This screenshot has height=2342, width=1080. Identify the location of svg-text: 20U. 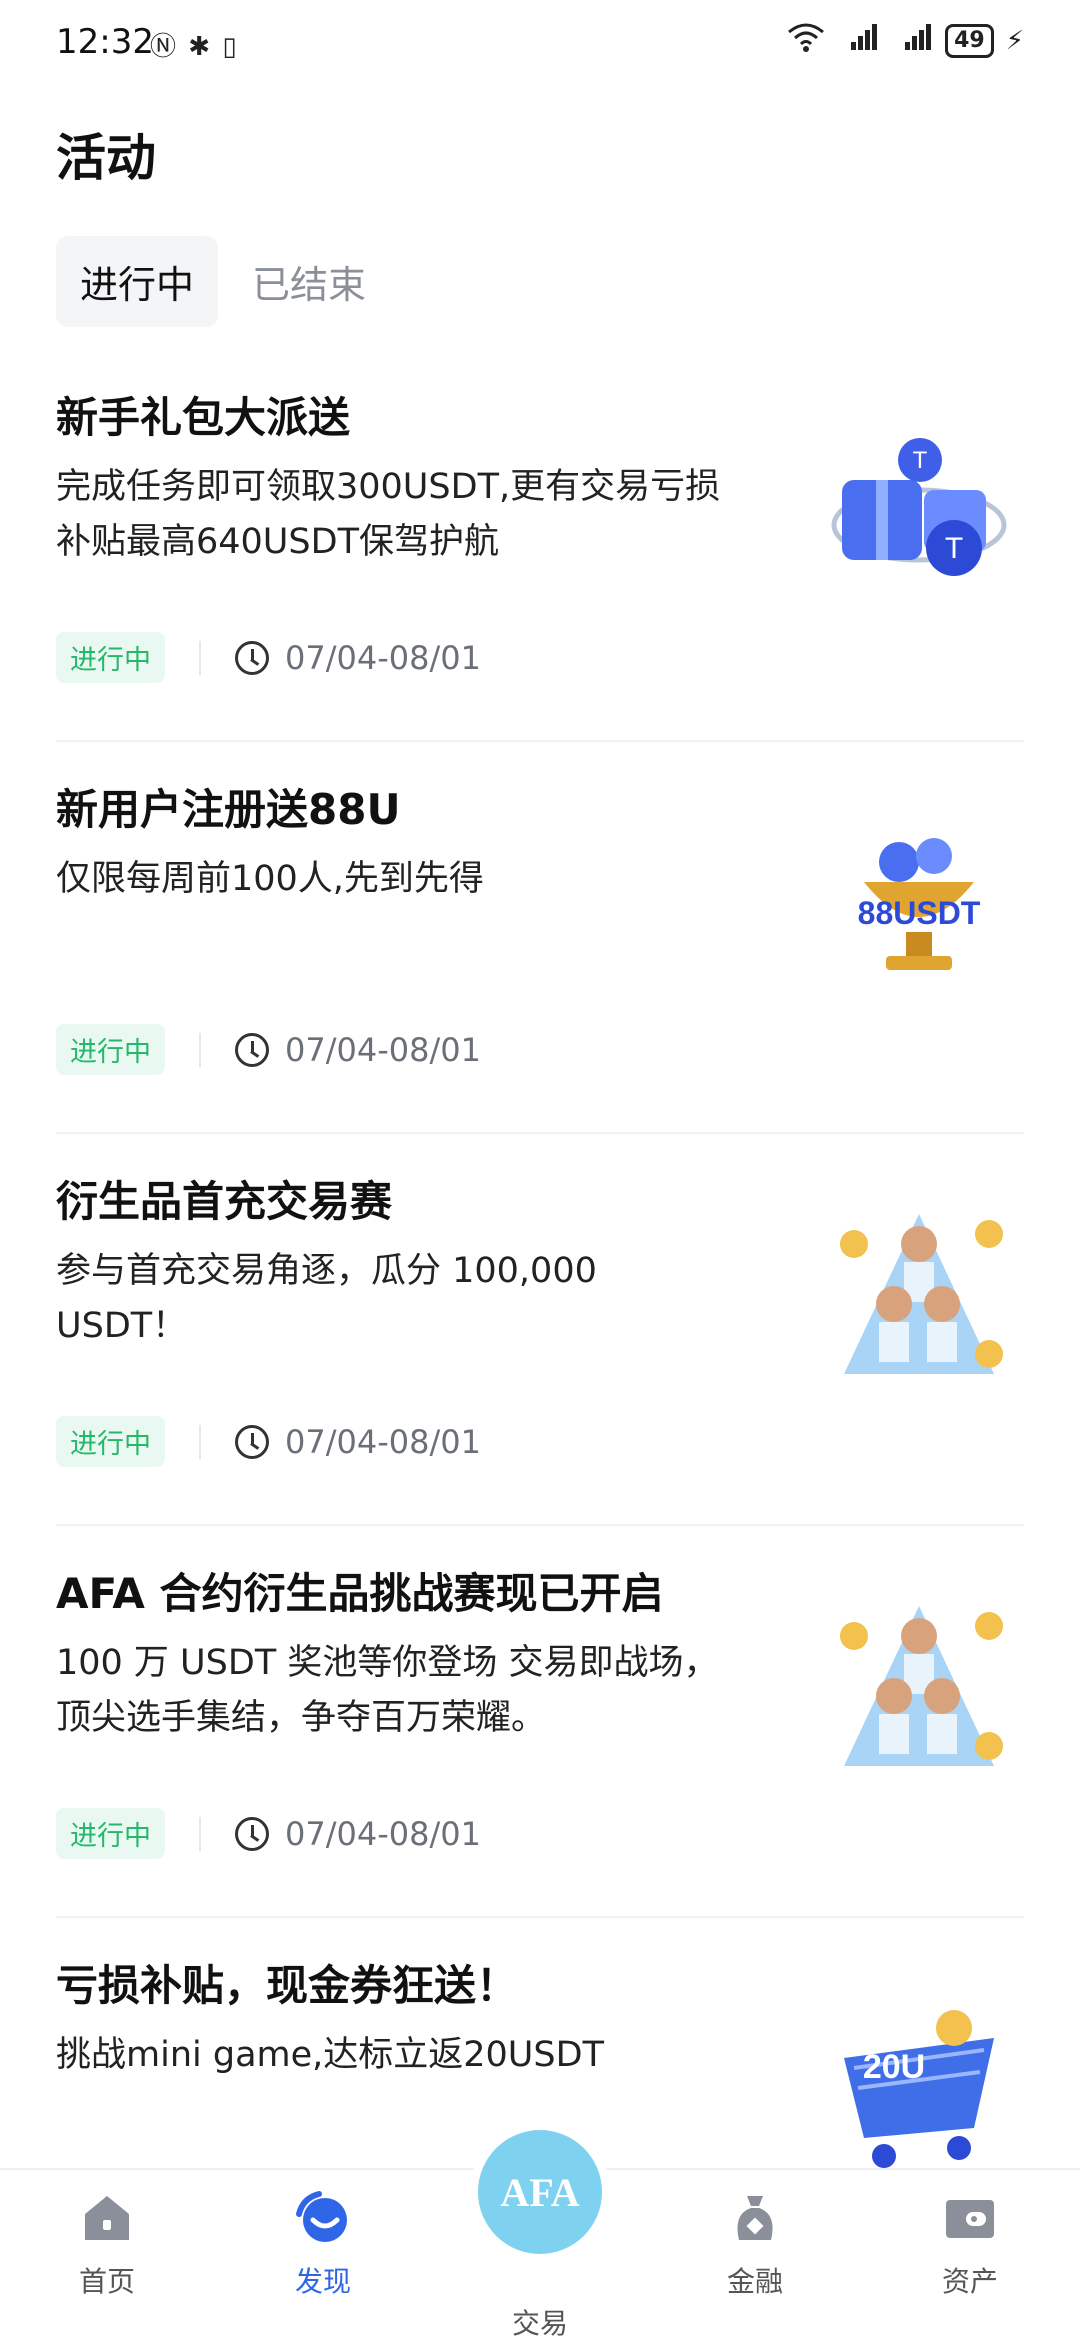
(894, 2067).